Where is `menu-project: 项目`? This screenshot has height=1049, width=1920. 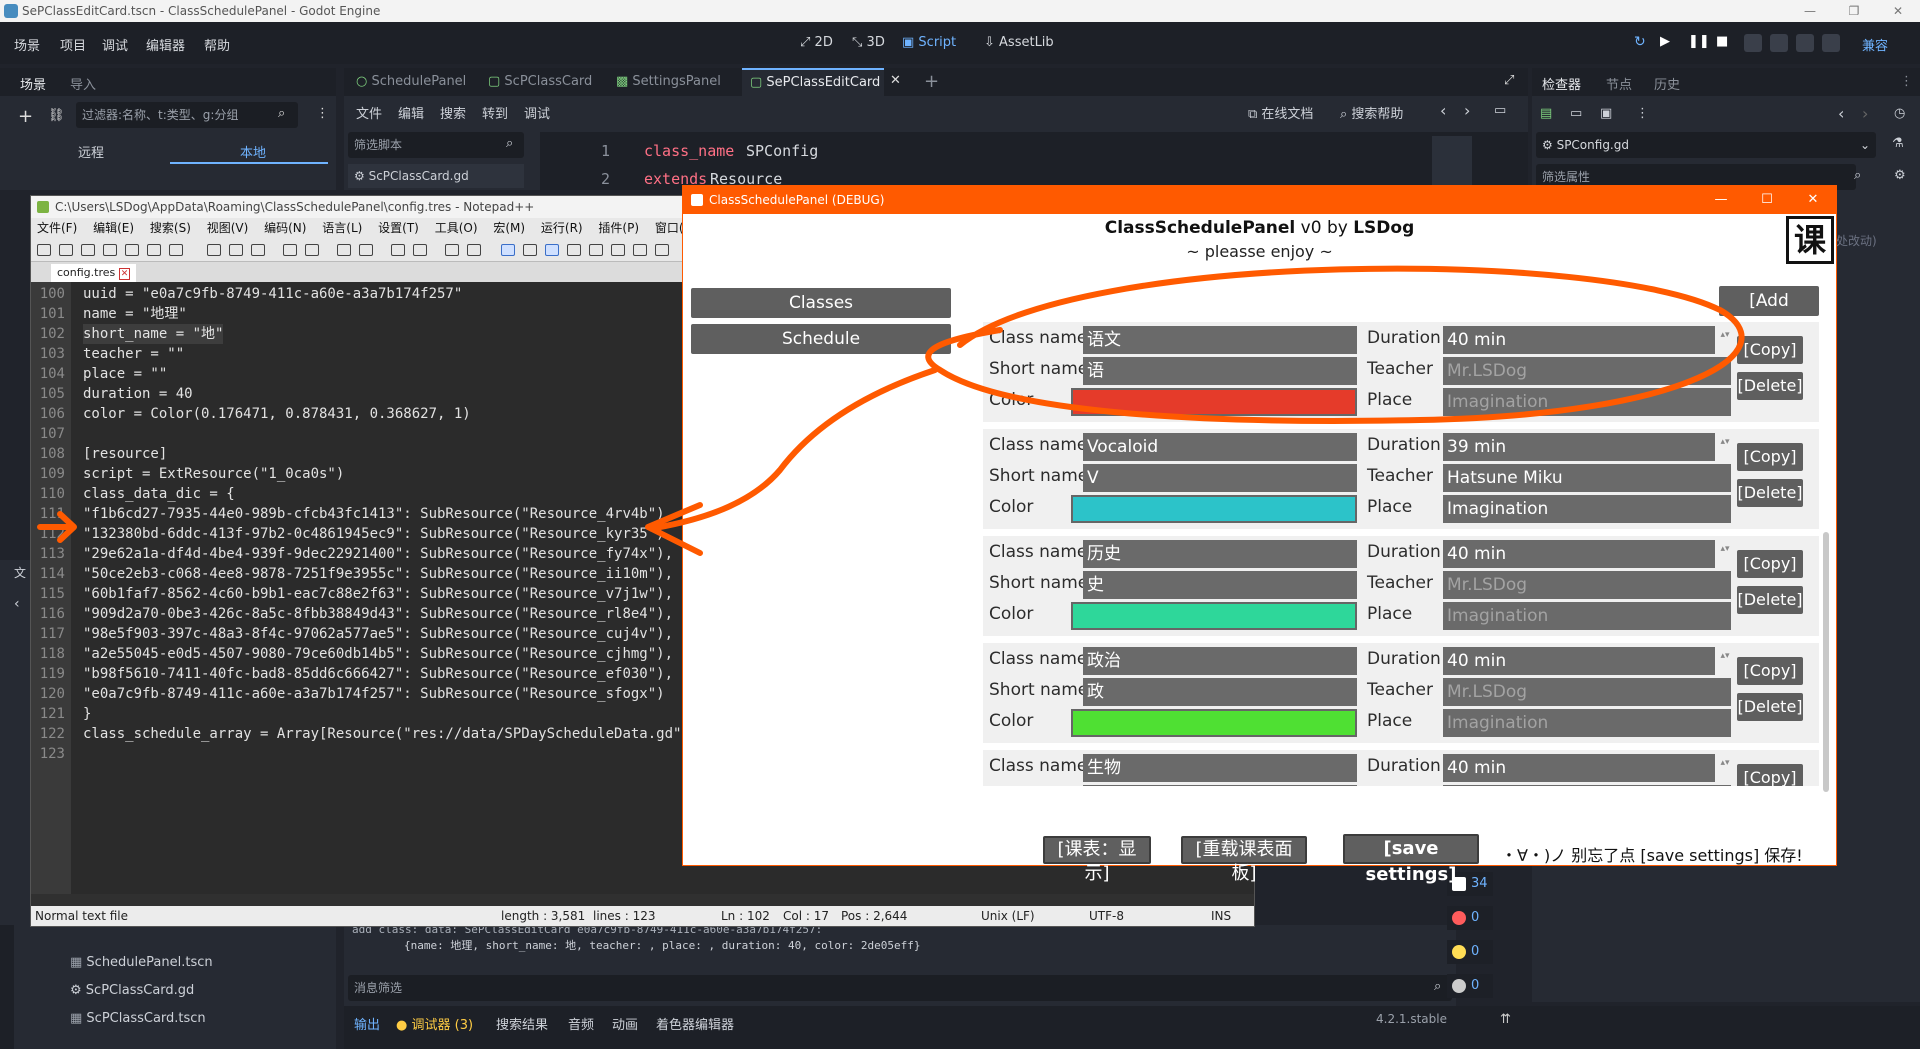 menu-project: 项目 is located at coordinates (73, 44).